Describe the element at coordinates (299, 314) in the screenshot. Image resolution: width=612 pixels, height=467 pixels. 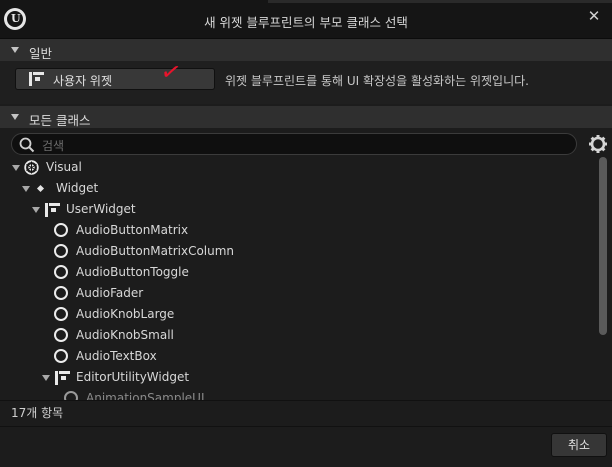
I see `tree-row: AudioKnobLarge` at that location.